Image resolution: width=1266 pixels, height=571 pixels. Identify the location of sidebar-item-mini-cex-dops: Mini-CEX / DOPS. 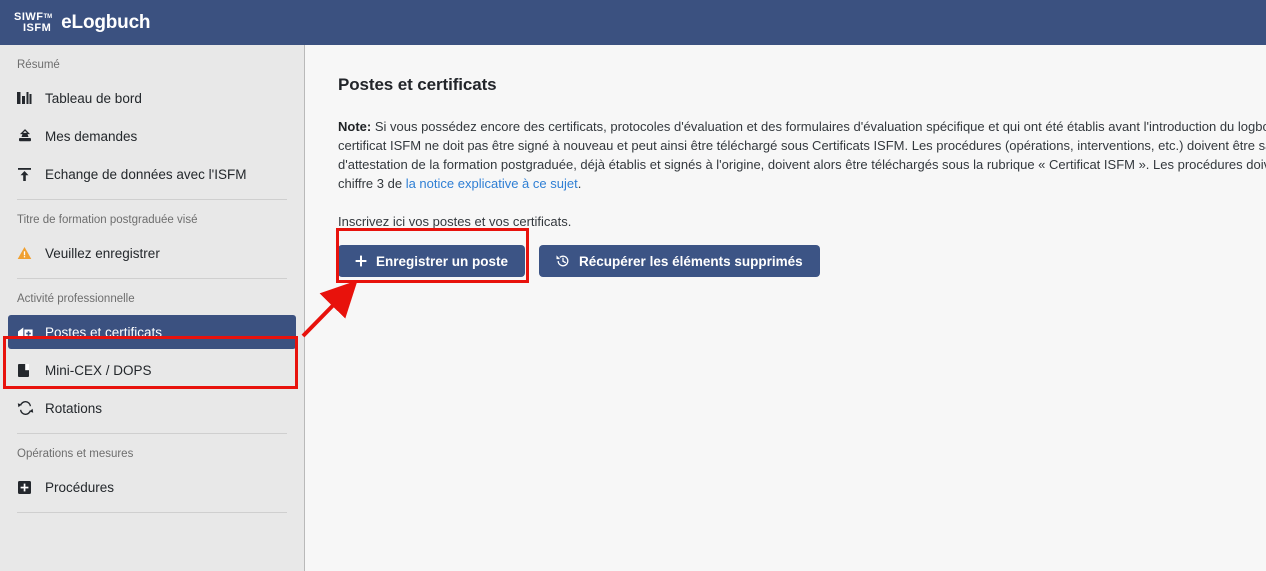
(152, 370).